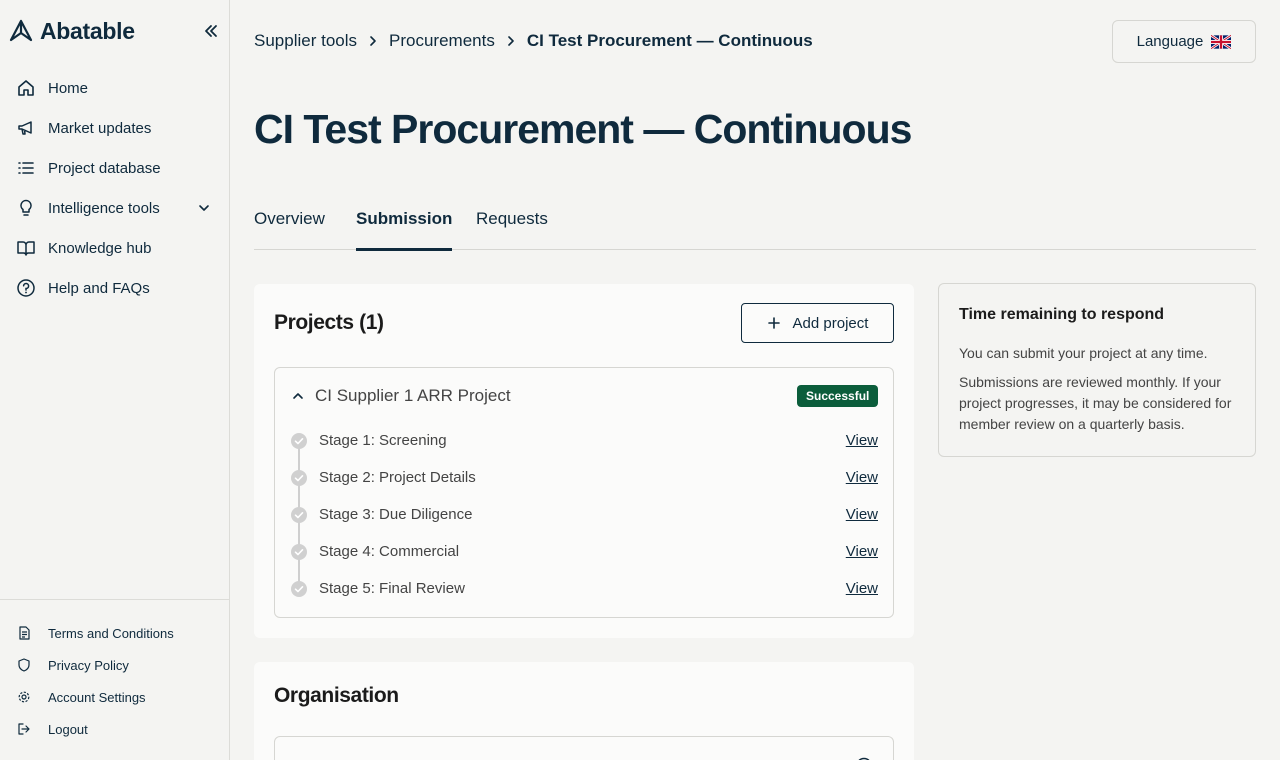 The image size is (1280, 760). What do you see at coordinates (26, 248) in the screenshot?
I see `book-icon` at bounding box center [26, 248].